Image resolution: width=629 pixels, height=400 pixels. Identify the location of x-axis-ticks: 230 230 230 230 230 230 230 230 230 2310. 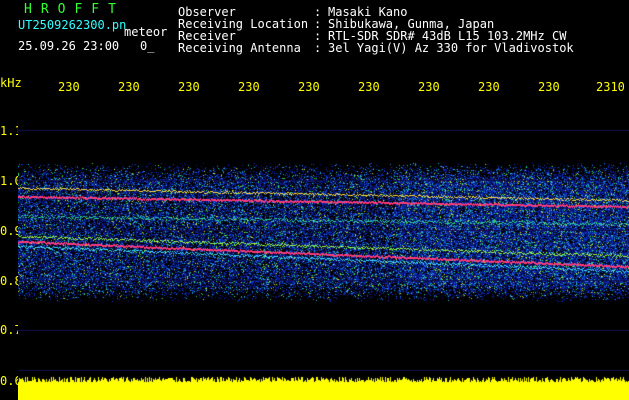
(314, 87).